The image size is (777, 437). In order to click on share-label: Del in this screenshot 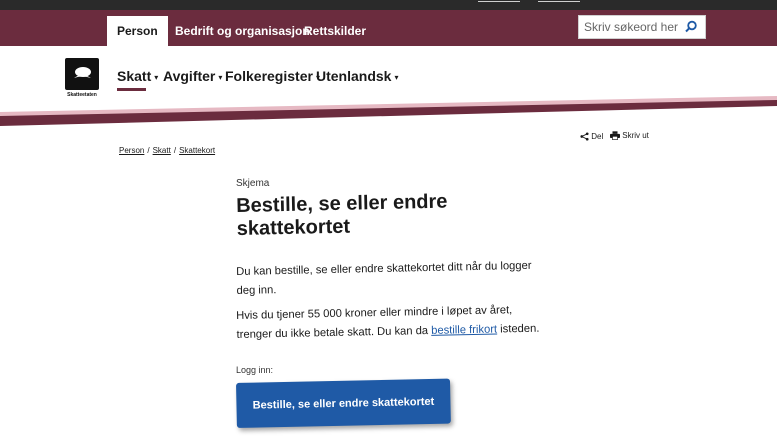, I will do `click(597, 136)`.